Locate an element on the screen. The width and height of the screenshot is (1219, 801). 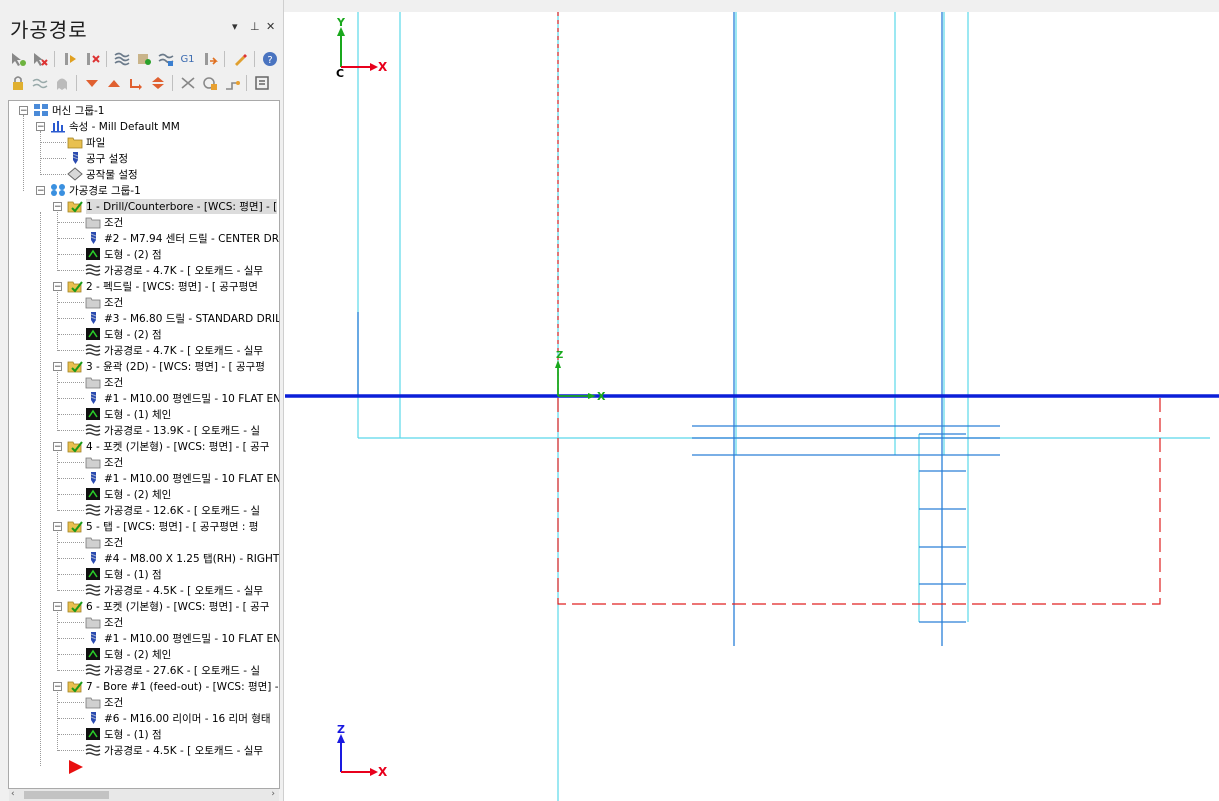
tree-operation-4: 4 - 포켓 (기본형) - [WCS: 평면] - [ 공구 is located at coordinates (168, 446).